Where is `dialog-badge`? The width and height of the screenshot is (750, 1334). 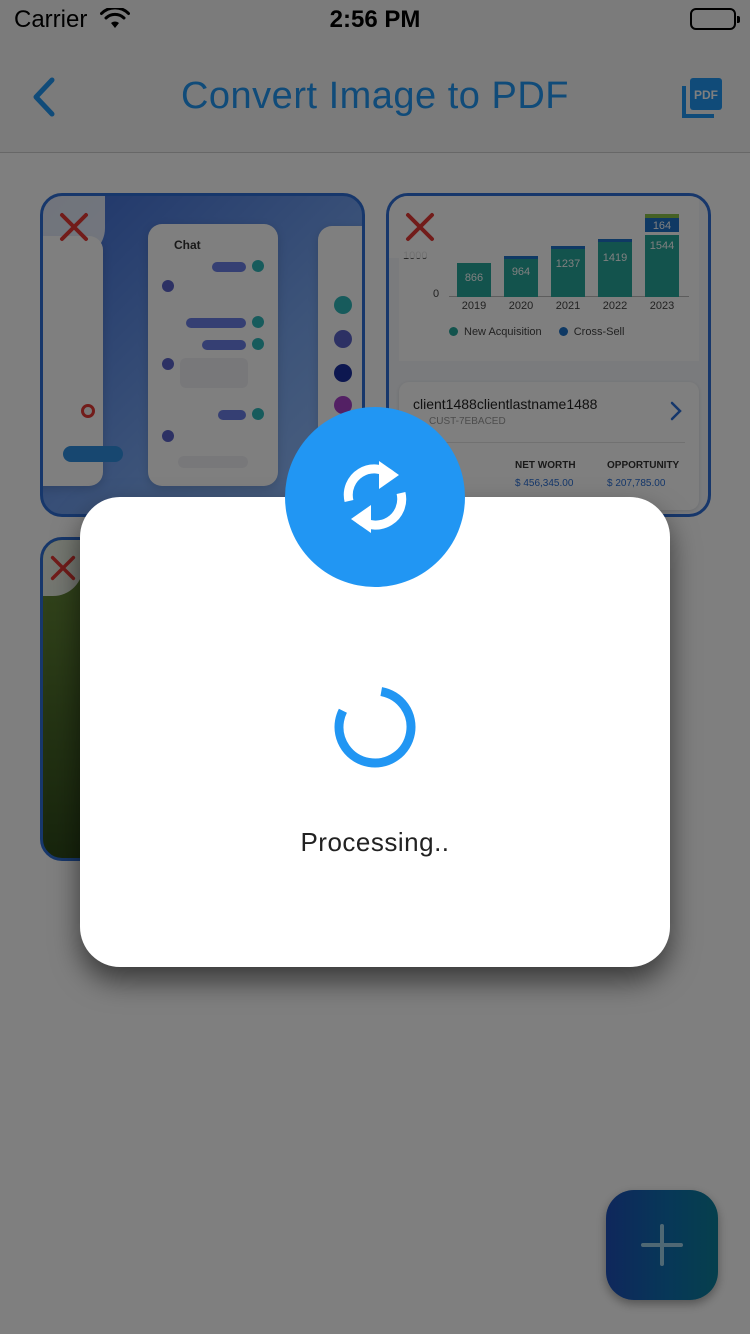 dialog-badge is located at coordinates (375, 497).